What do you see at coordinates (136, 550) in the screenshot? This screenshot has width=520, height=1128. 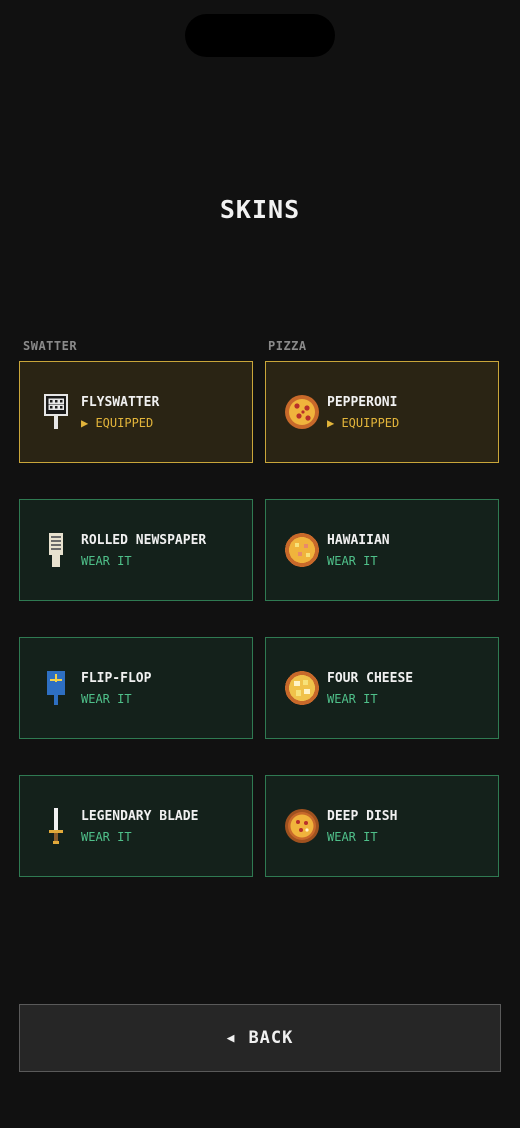 I see `skin-card-rolled-newspaper: ROLLED NEWSPAPER WEAR IT` at bounding box center [136, 550].